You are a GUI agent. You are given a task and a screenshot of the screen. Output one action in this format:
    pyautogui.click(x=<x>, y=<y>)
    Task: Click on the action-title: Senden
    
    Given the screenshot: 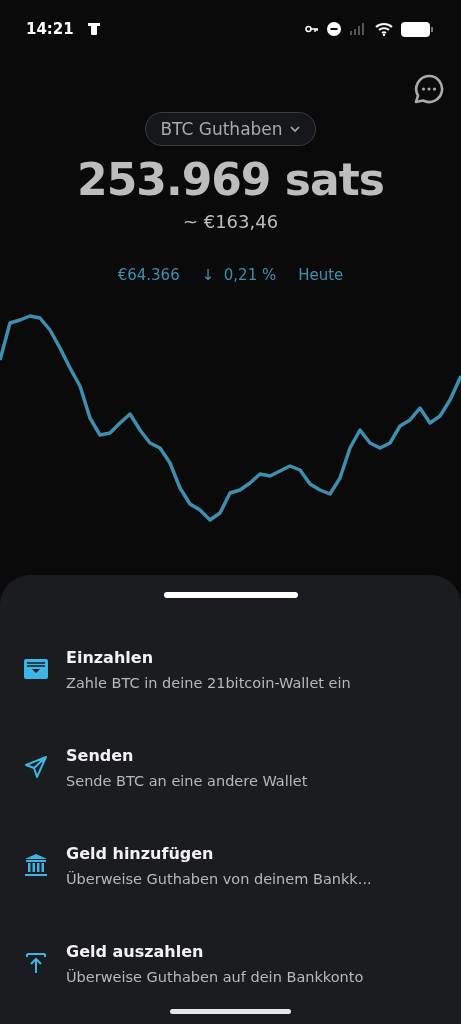 What is the action you would take?
    pyautogui.click(x=100, y=755)
    